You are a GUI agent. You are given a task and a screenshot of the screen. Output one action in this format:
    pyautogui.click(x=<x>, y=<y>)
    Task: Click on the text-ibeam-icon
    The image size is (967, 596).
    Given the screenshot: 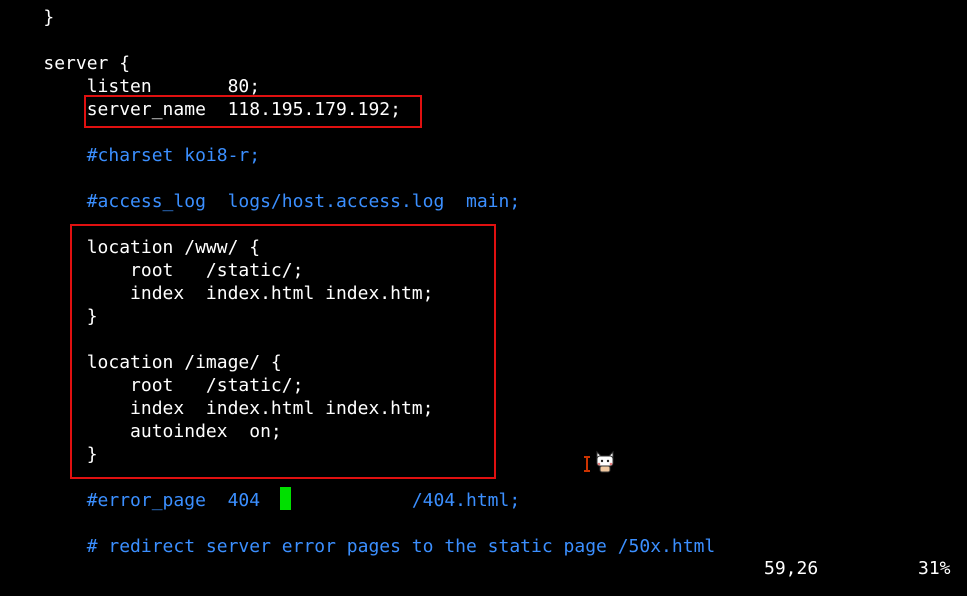 What is the action you would take?
    pyautogui.click(x=587, y=464)
    